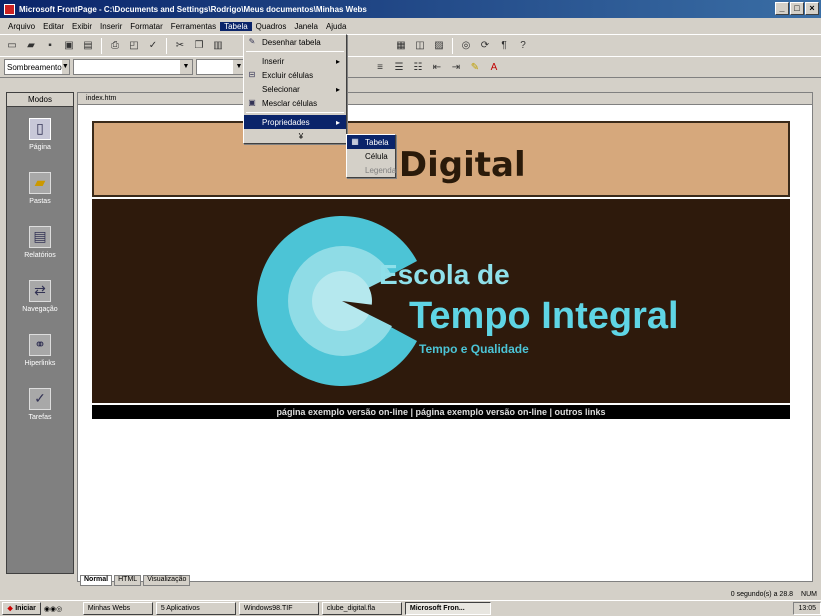 Image resolution: width=821 pixels, height=616 pixels. I want to click on chevron-down-icon: ▼, so click(186, 67).